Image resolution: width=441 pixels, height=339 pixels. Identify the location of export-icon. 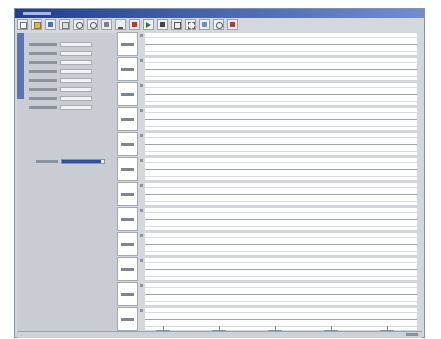
(204, 24).